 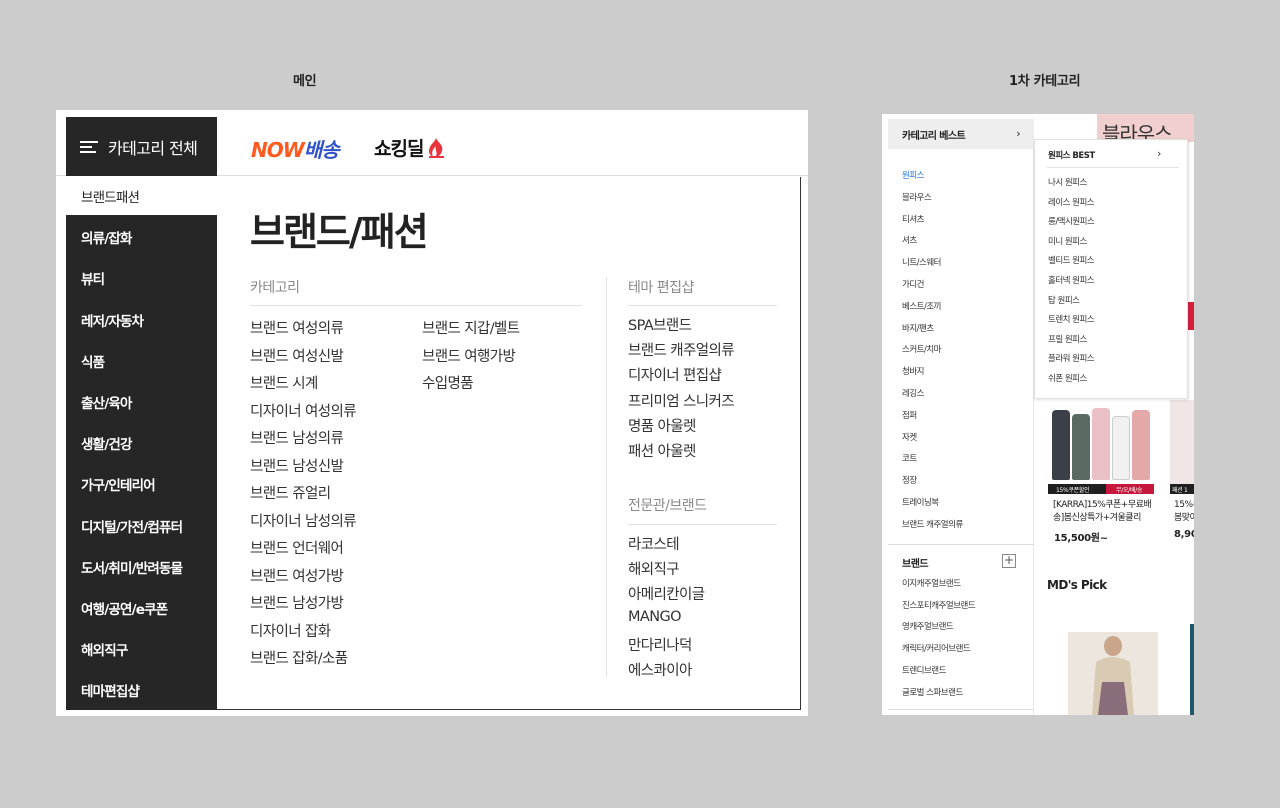 What do you see at coordinates (290, 492) in the screenshot?
I see `category-link: 브랜드 쥬얼리` at bounding box center [290, 492].